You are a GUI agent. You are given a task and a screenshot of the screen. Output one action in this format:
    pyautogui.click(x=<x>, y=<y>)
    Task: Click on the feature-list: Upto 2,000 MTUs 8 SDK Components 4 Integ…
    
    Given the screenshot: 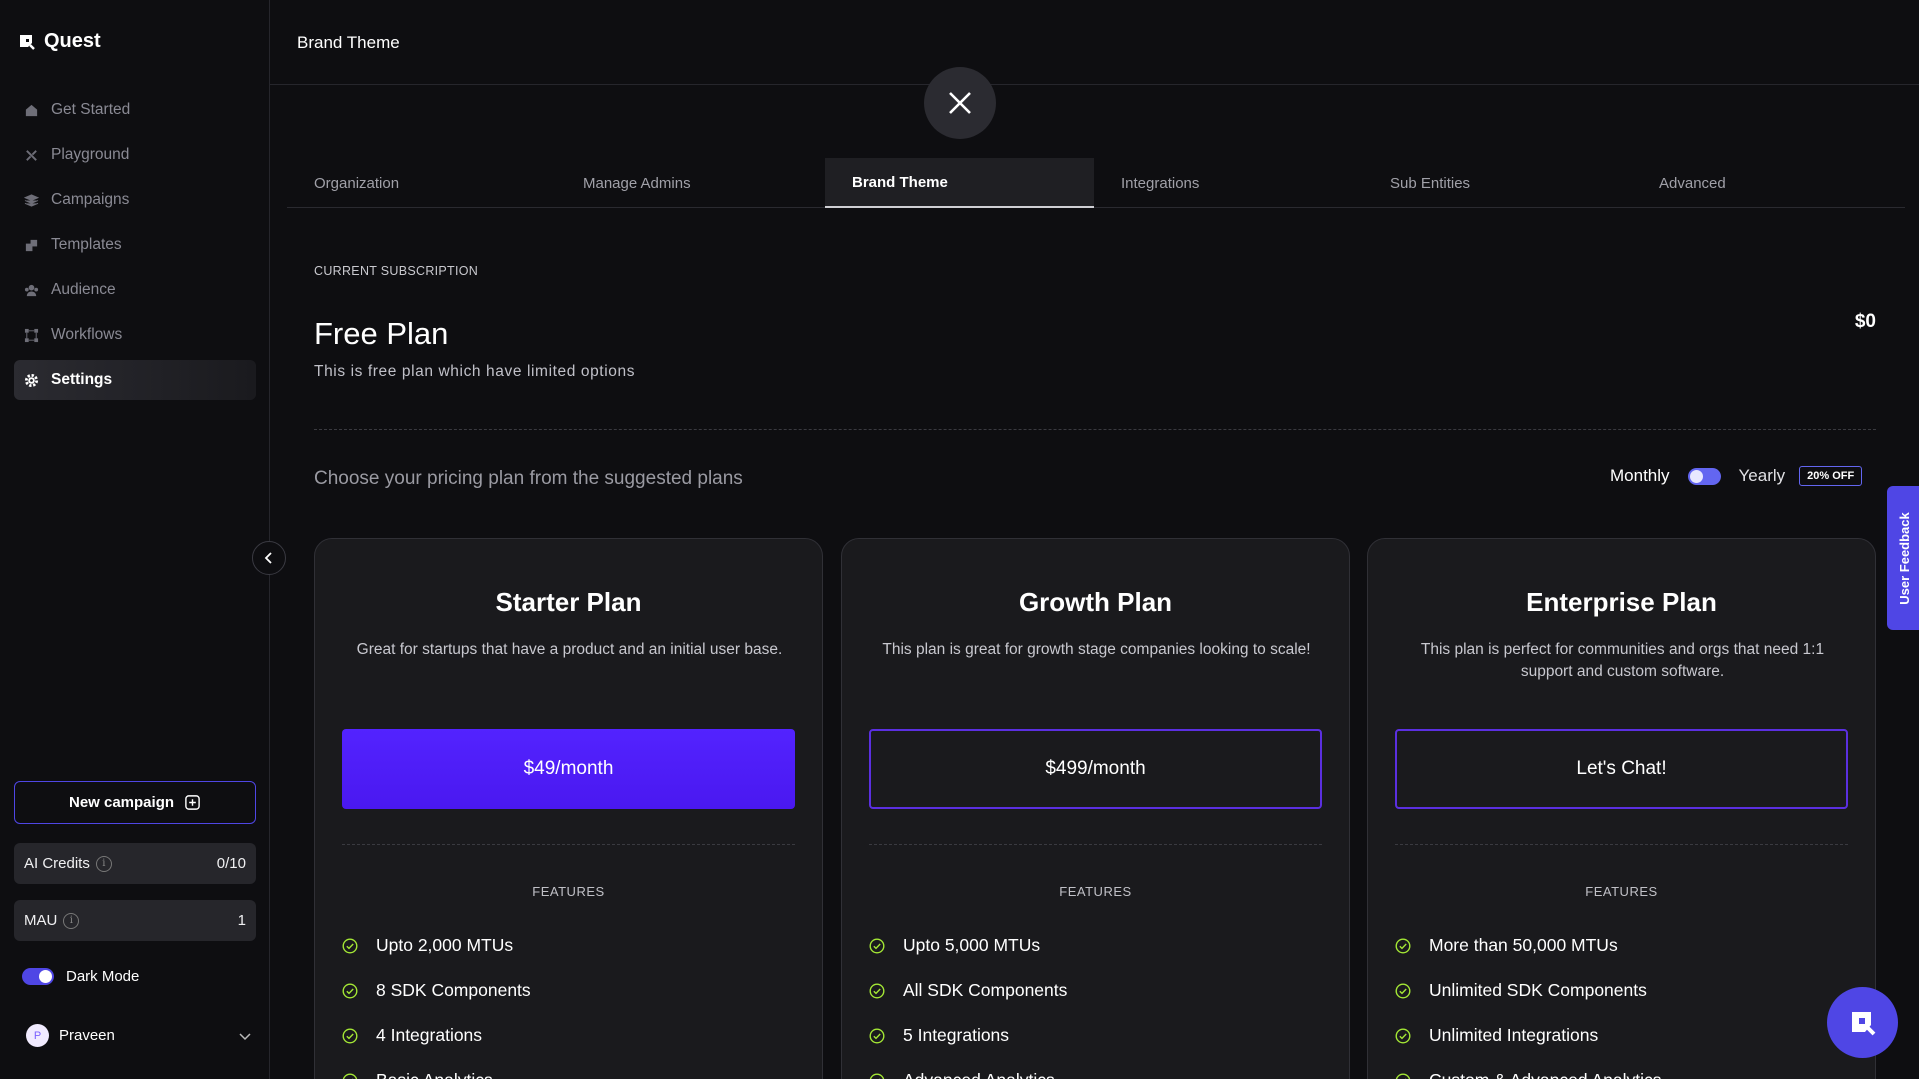 What is the action you would take?
    pyautogui.click(x=436, y=1001)
    